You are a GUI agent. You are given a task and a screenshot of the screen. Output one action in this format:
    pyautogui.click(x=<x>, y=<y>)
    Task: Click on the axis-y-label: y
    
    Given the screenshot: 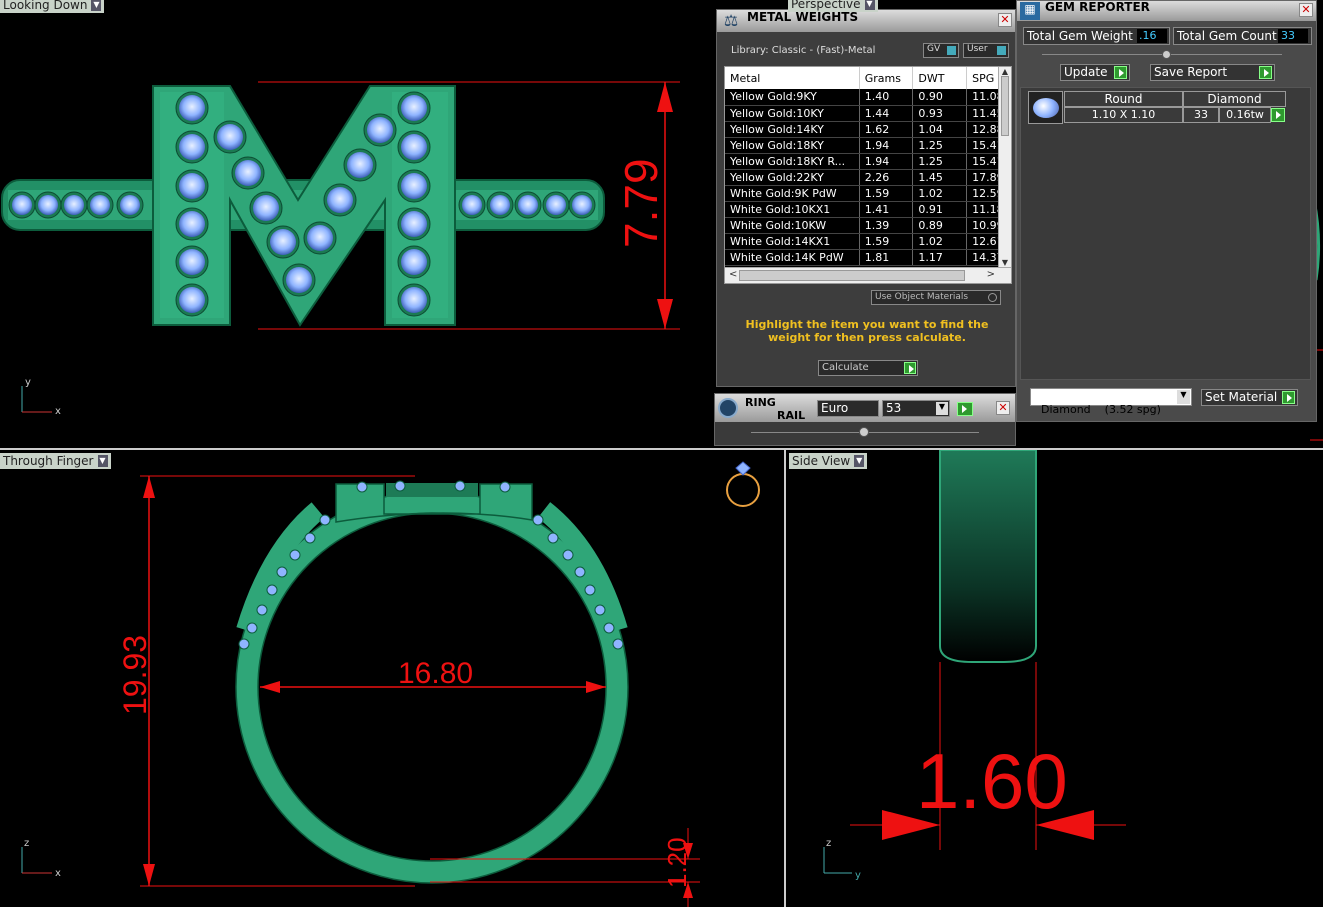 What is the action you would take?
    pyautogui.click(x=858, y=875)
    